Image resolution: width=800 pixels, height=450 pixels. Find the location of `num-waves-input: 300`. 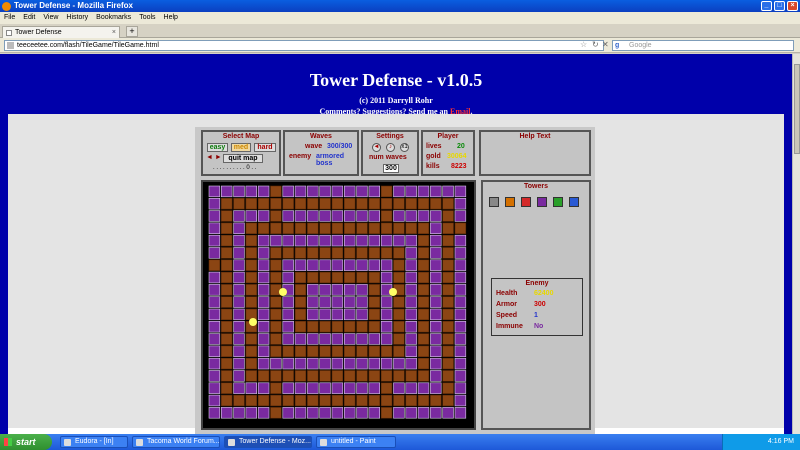

num-waves-input: 300 is located at coordinates (391, 168).